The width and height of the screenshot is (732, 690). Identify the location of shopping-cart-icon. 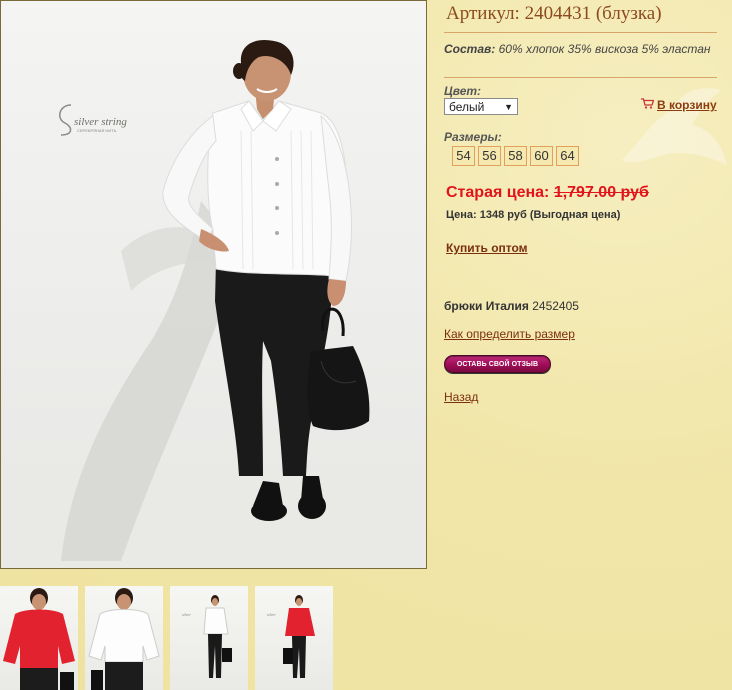
(648, 105).